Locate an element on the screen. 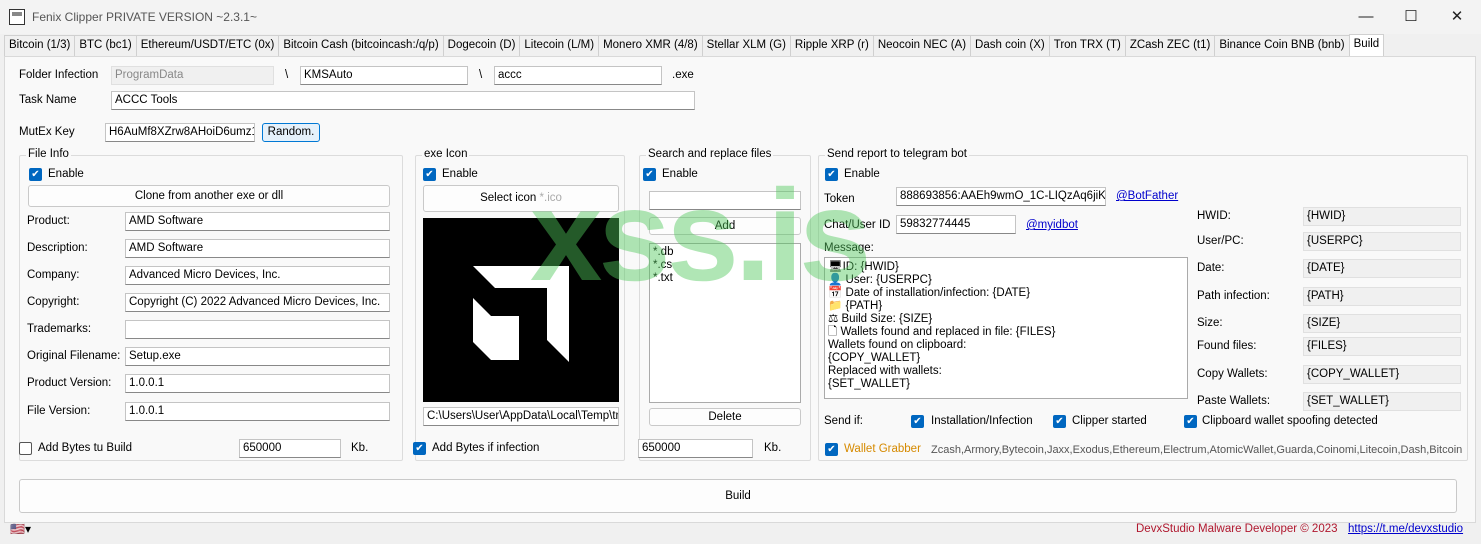  credit-text: DevxStudio Malware Developer © 2023 is located at coordinates (1237, 529).